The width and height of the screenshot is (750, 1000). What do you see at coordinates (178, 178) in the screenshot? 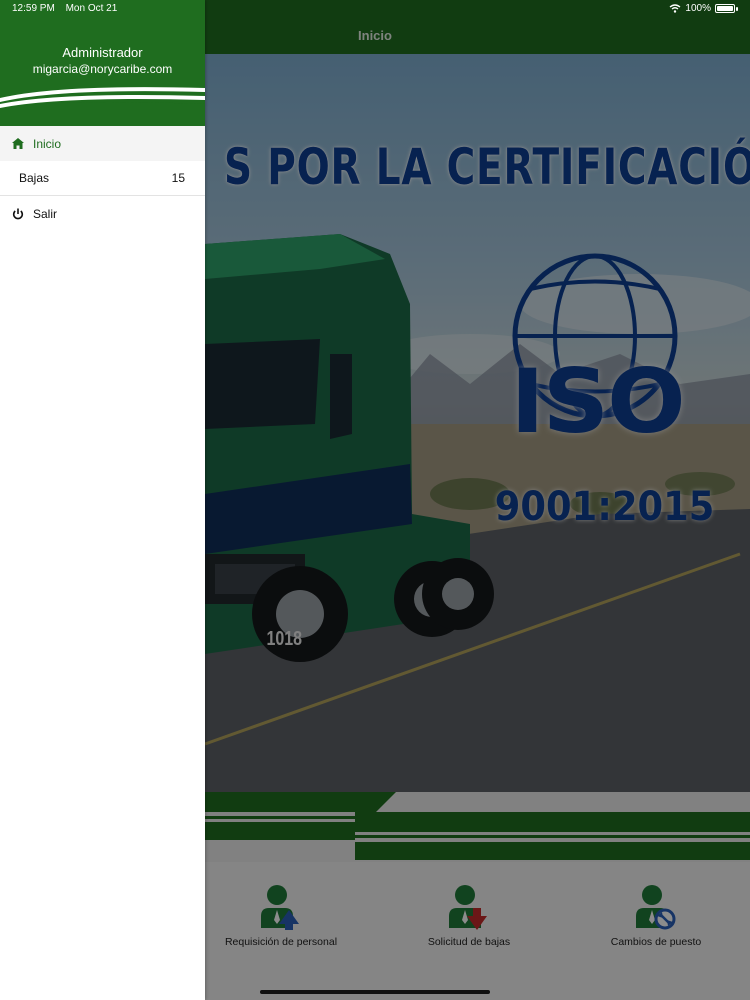
I see `bajas-count-badge: 15` at bounding box center [178, 178].